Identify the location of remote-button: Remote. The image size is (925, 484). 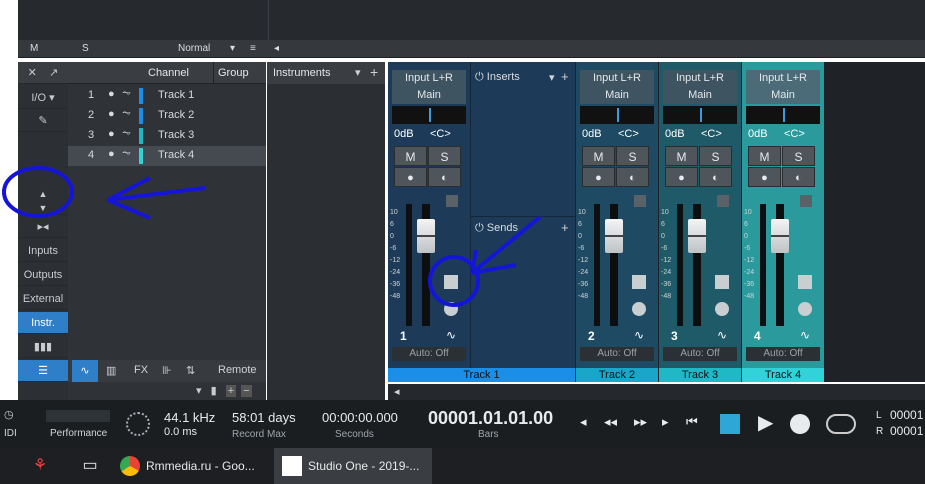
(237, 370).